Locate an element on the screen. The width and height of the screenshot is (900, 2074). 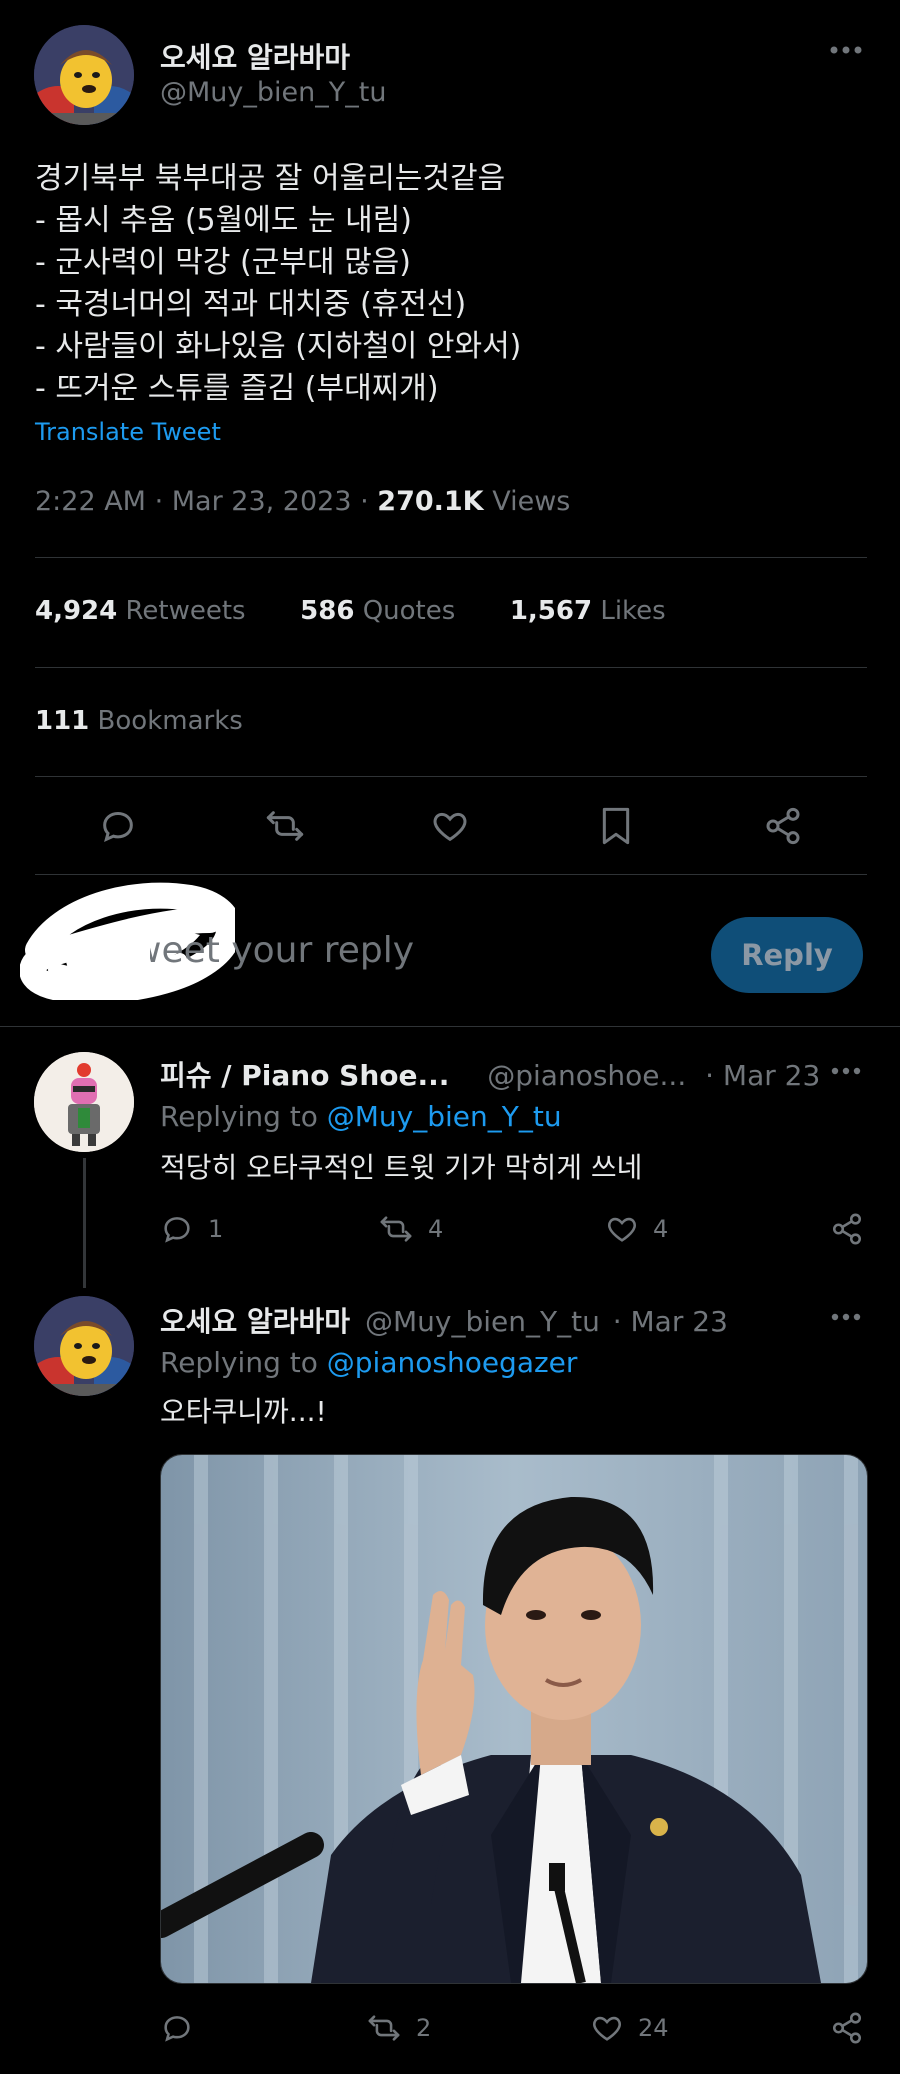
handle: @Muy_bien_Y_tu is located at coordinates (273, 92).